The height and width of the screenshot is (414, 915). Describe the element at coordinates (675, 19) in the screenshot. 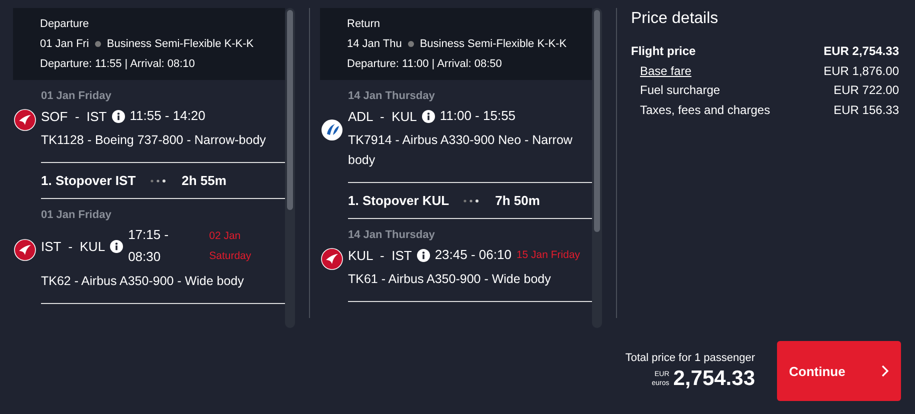

I see `price-details-title: Price details` at that location.